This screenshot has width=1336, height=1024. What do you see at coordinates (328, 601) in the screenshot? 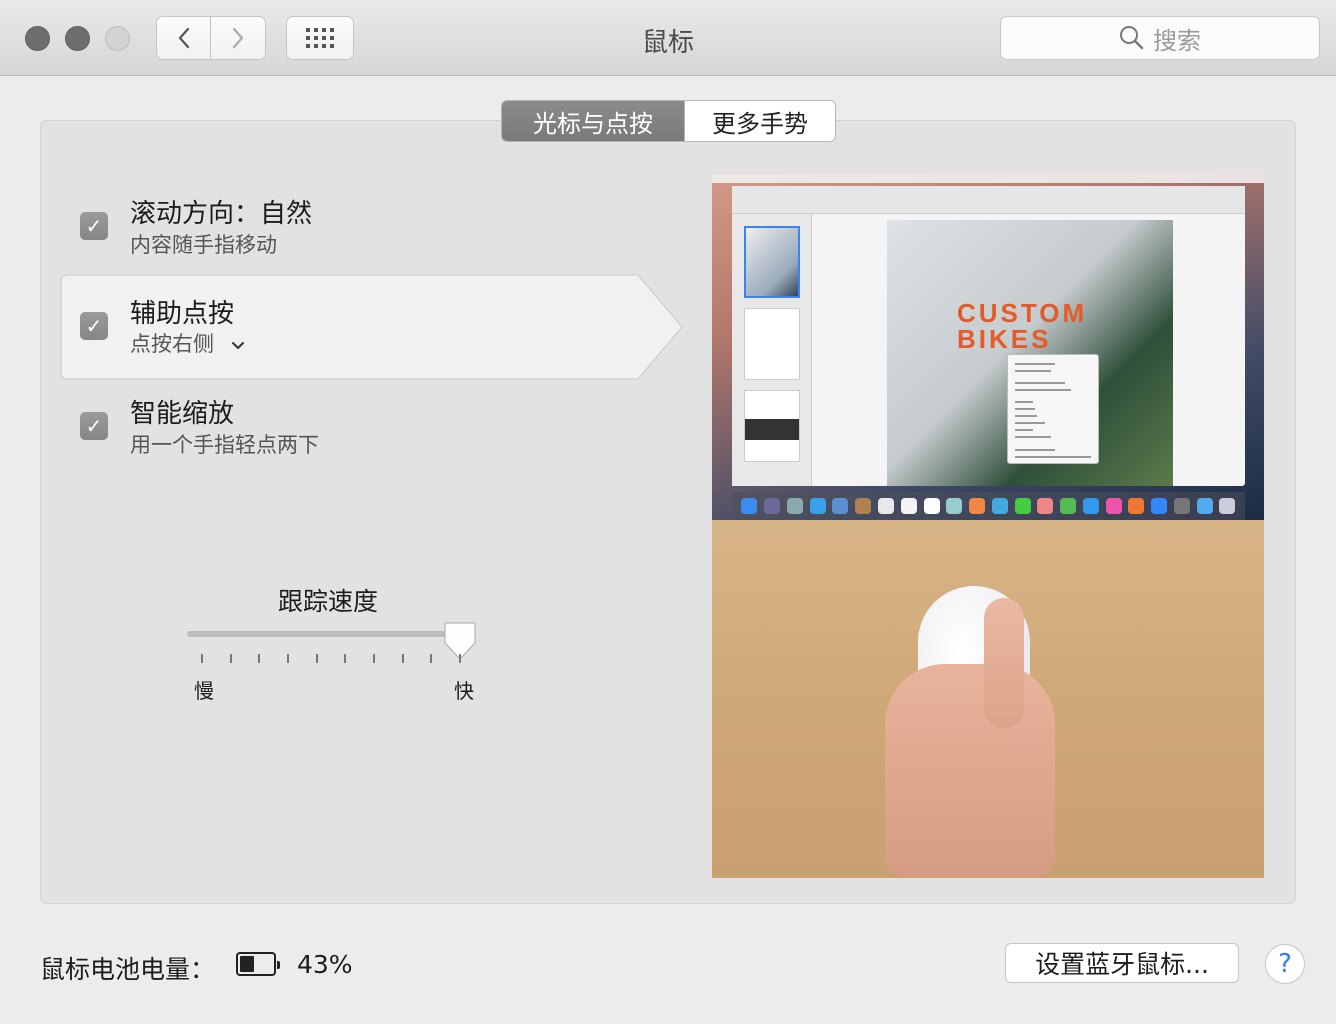
I see `tracking-speed-label: 跟踪速度` at bounding box center [328, 601].